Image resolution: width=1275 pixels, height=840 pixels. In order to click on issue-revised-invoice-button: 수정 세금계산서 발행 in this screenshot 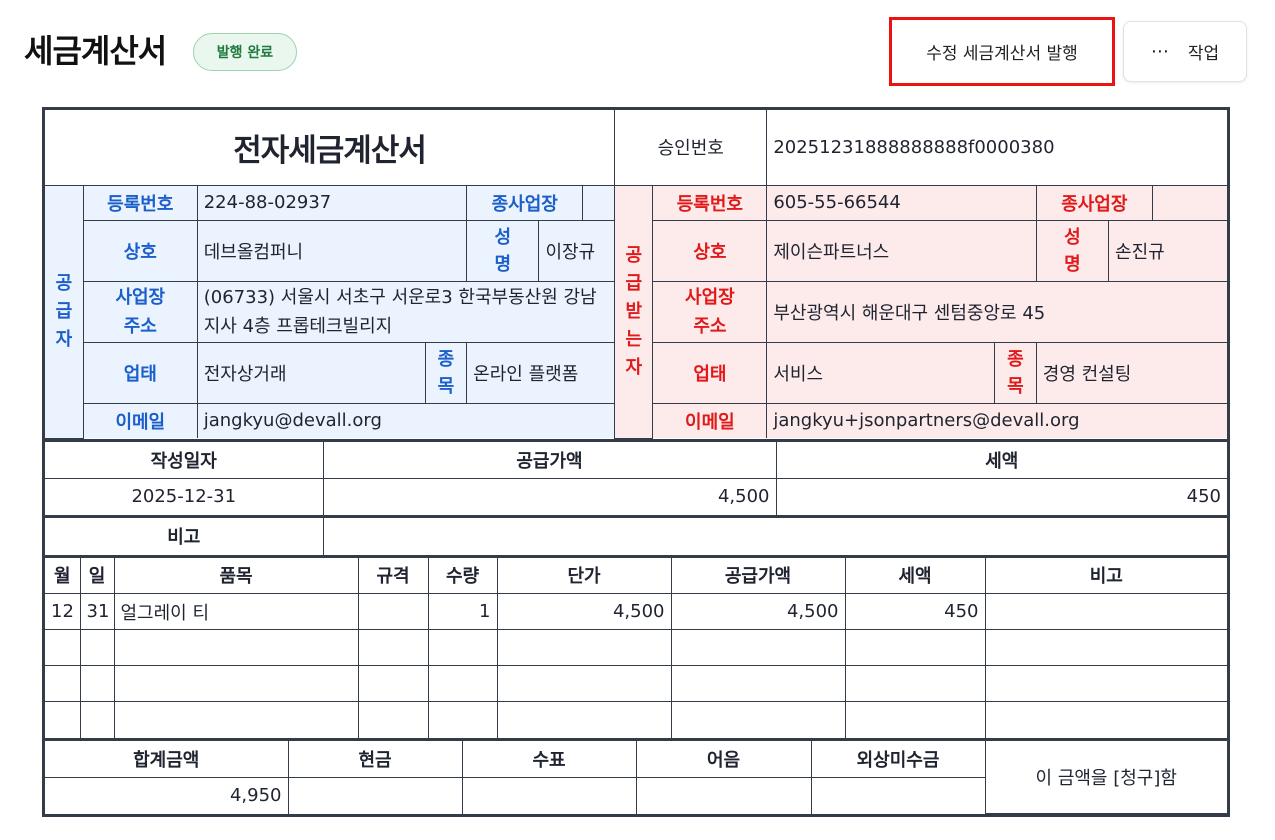, I will do `click(1002, 51)`.